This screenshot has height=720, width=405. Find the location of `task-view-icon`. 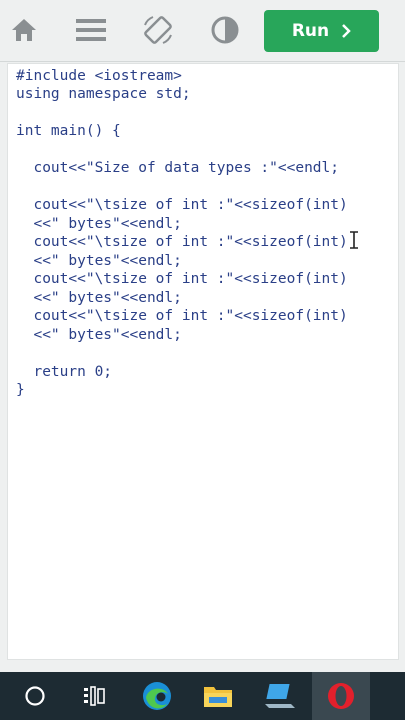

task-view-icon is located at coordinates (94, 696).